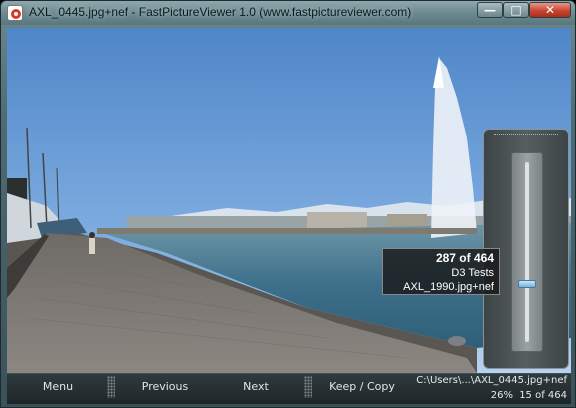 The width and height of the screenshot is (576, 408). I want to click on maximize-icon: □, so click(516, 10).